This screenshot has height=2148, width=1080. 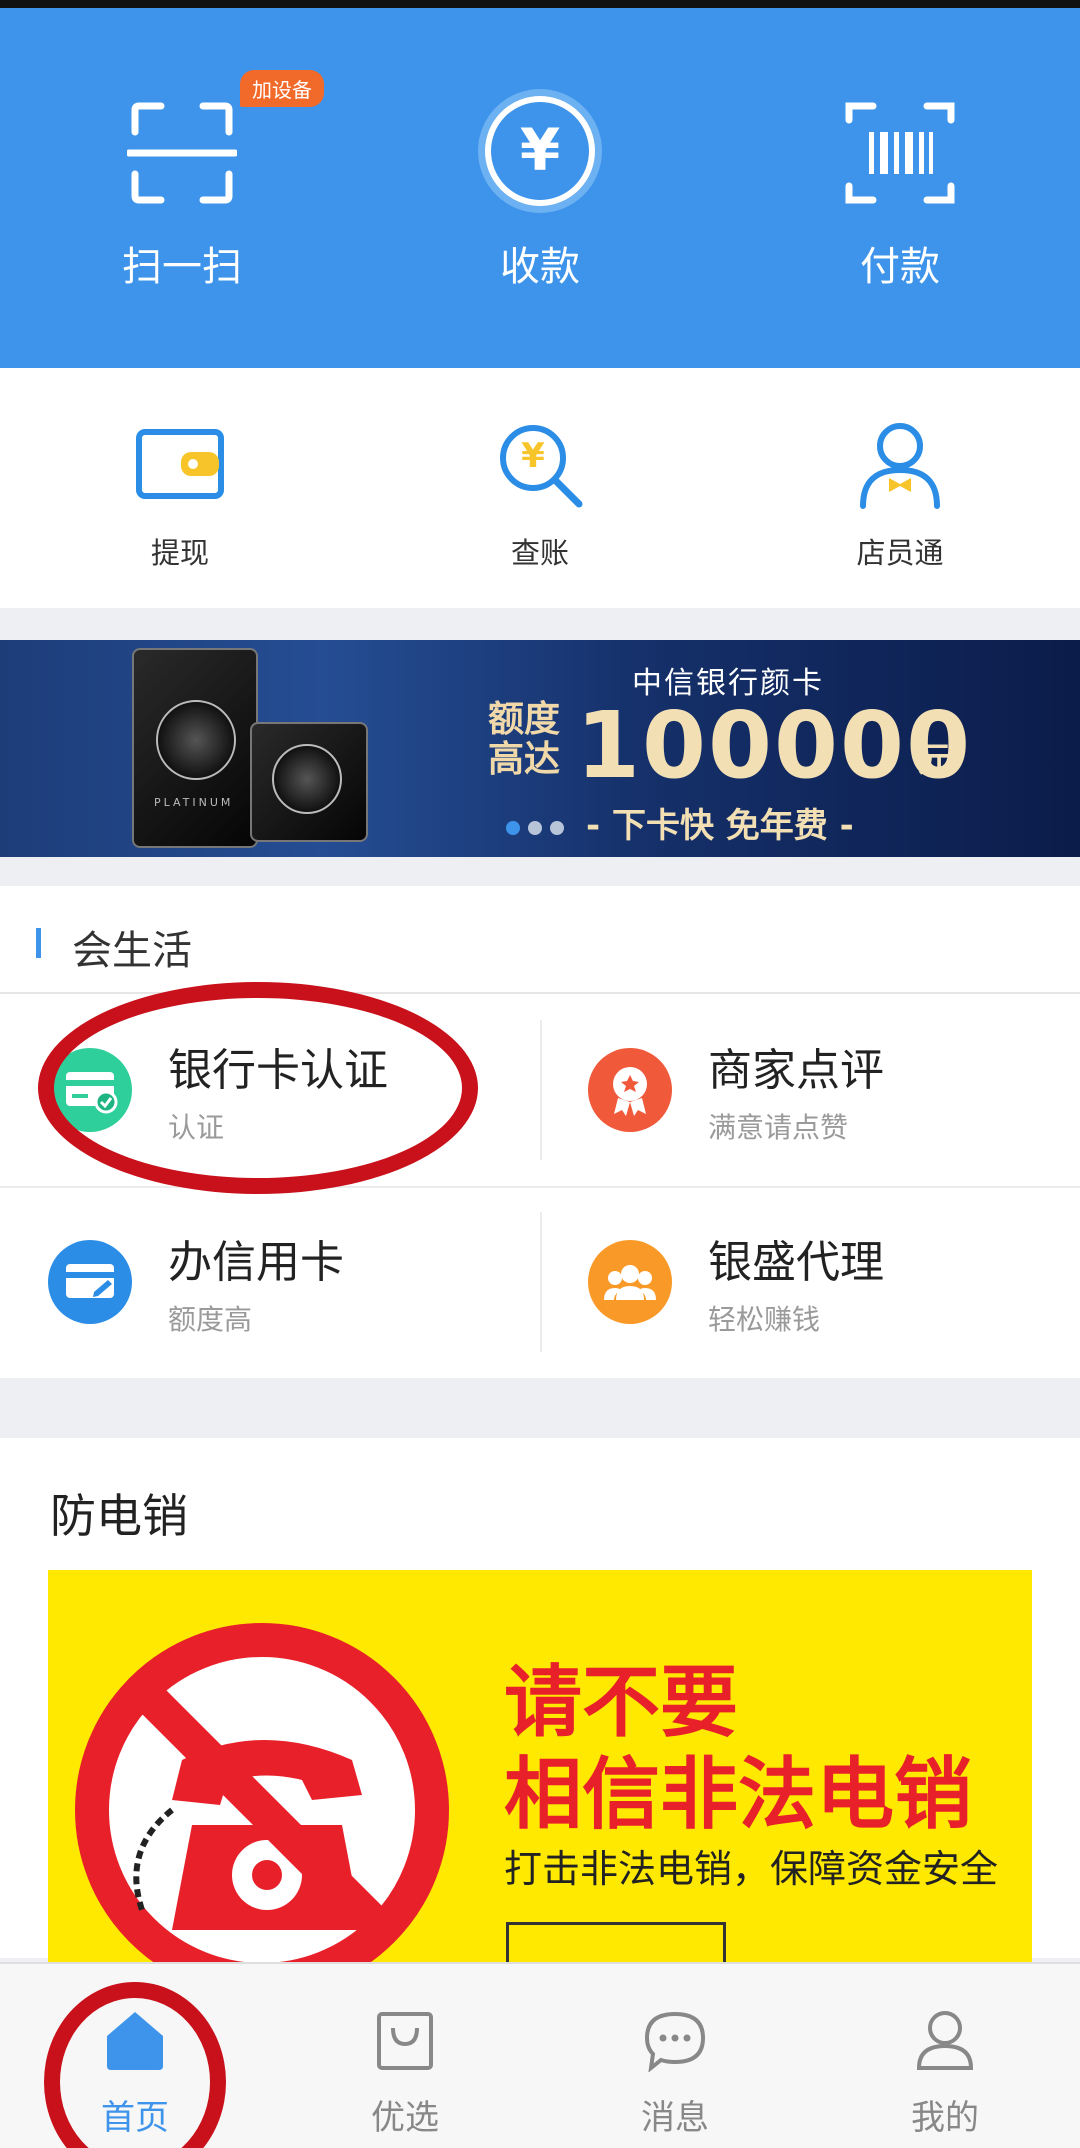 What do you see at coordinates (764, 1319) in the screenshot?
I see `service-subtitle: 轻松赚钱` at bounding box center [764, 1319].